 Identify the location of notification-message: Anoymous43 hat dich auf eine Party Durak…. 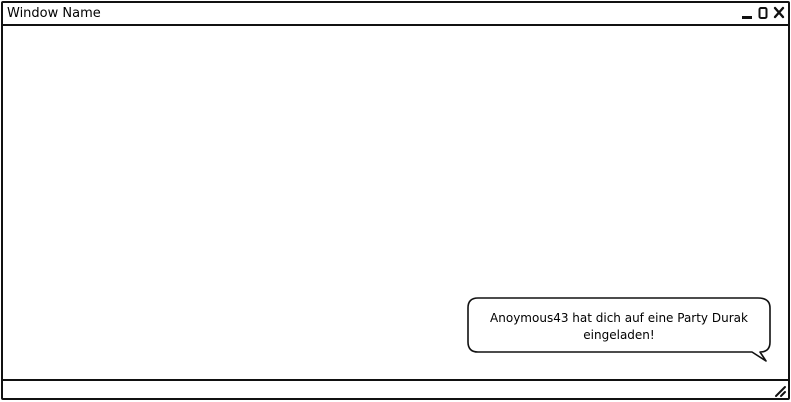
(619, 326).